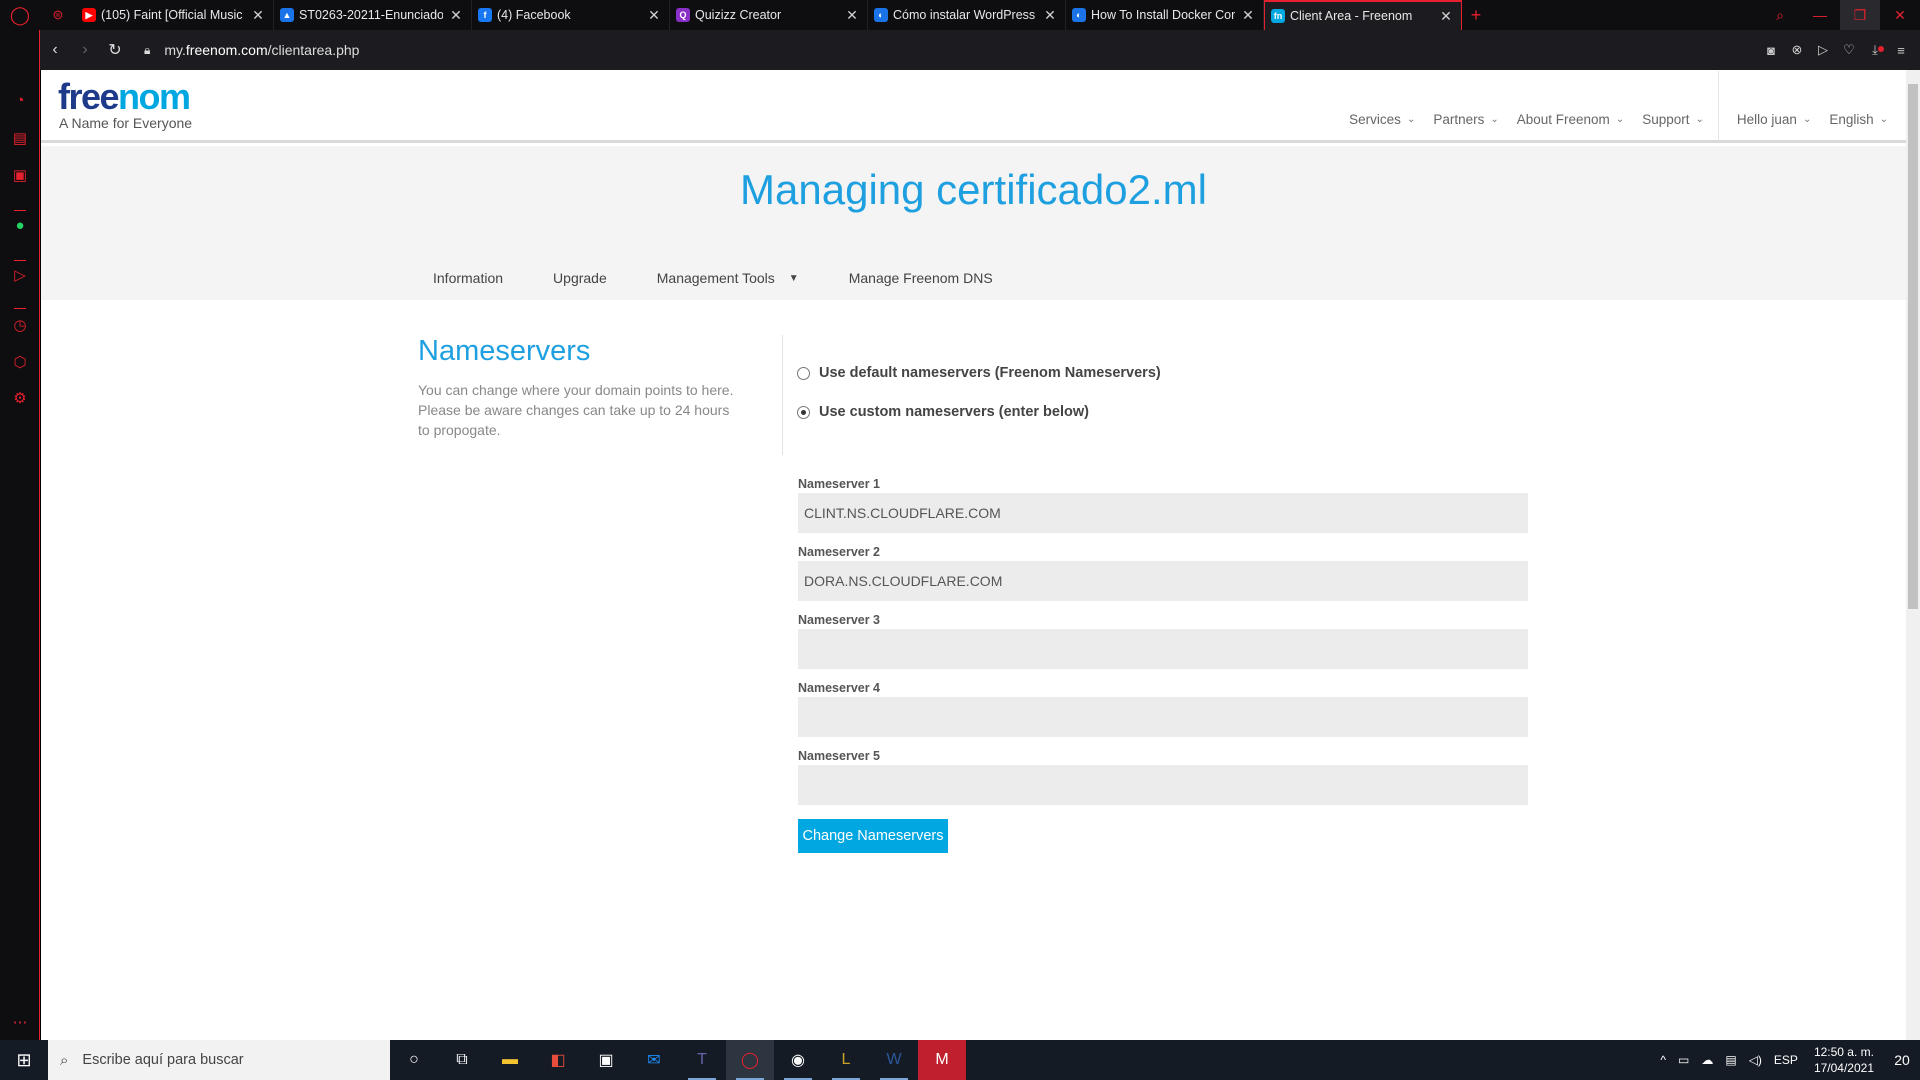 This screenshot has height=1080, width=1920. Describe the element at coordinates (1786, 1060) in the screenshot. I see `language-indicator: ESP` at that location.